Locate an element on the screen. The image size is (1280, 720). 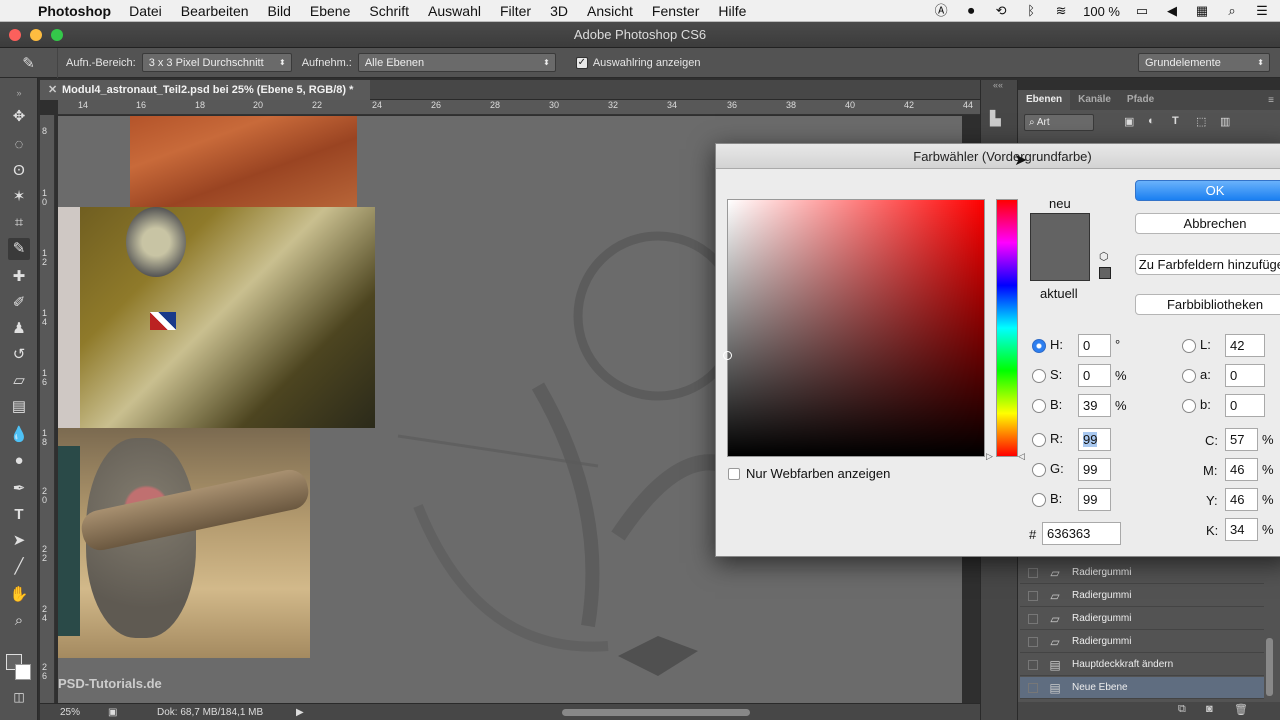
lab-a-field: 0 is located at coordinates (1245, 375).